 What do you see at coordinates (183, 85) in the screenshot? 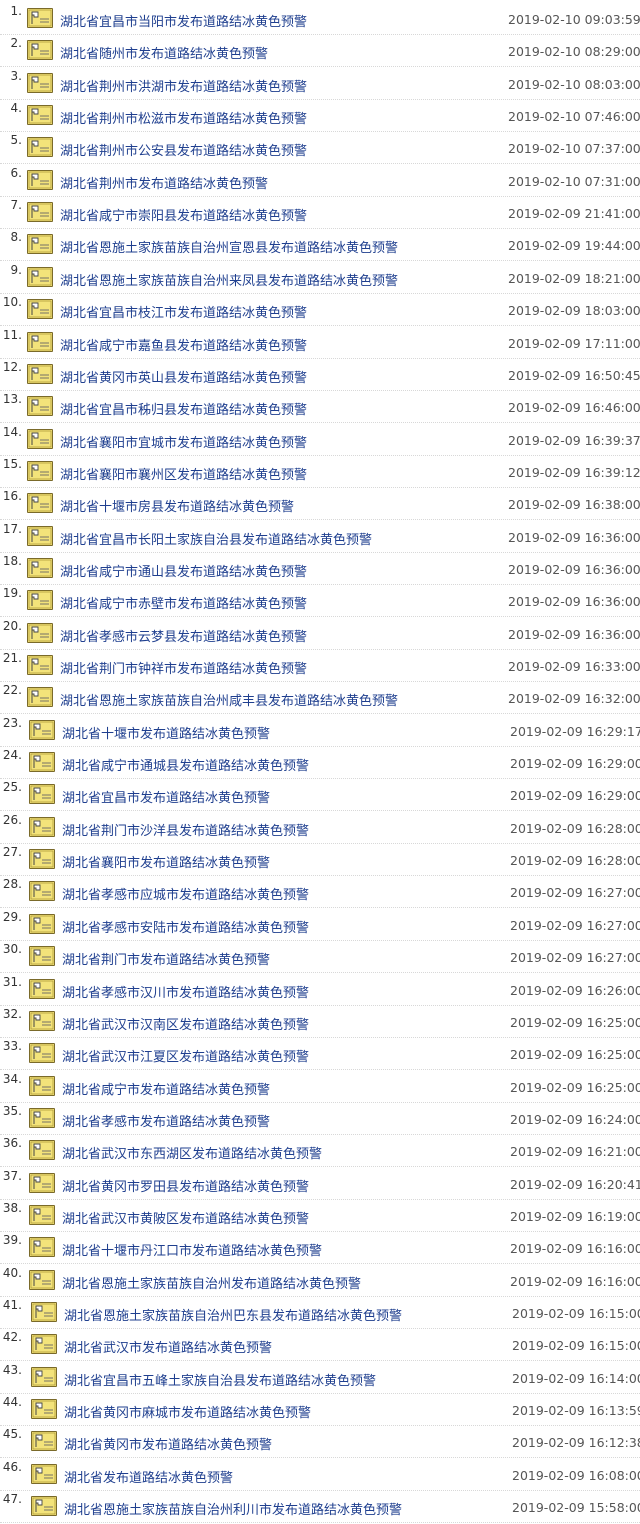
I see `item-title-link: 湖北省荆州市洪湖市发布道路结冰黄色预警` at bounding box center [183, 85].